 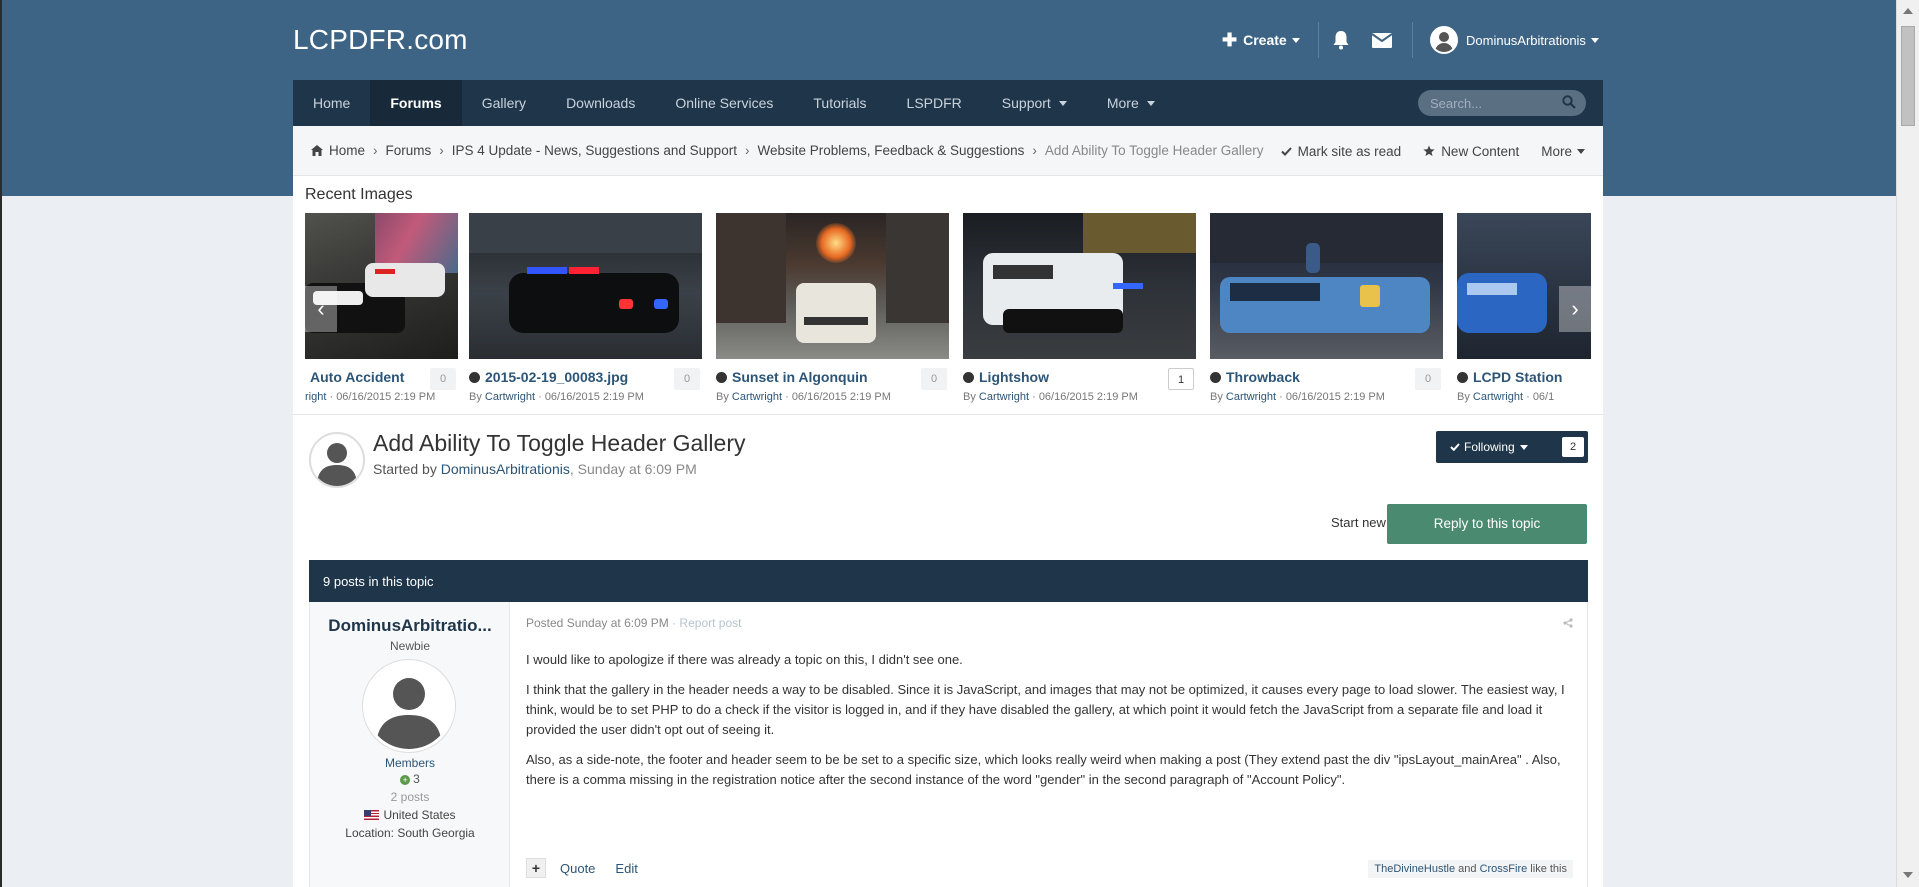 I want to click on image-title: Auto Accident, so click(x=357, y=377).